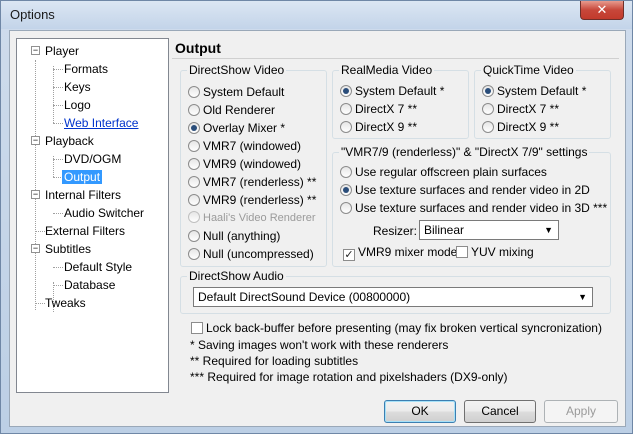 The image size is (633, 434). I want to click on radio-ds-old-renderer: Old Renderer, so click(231, 110).